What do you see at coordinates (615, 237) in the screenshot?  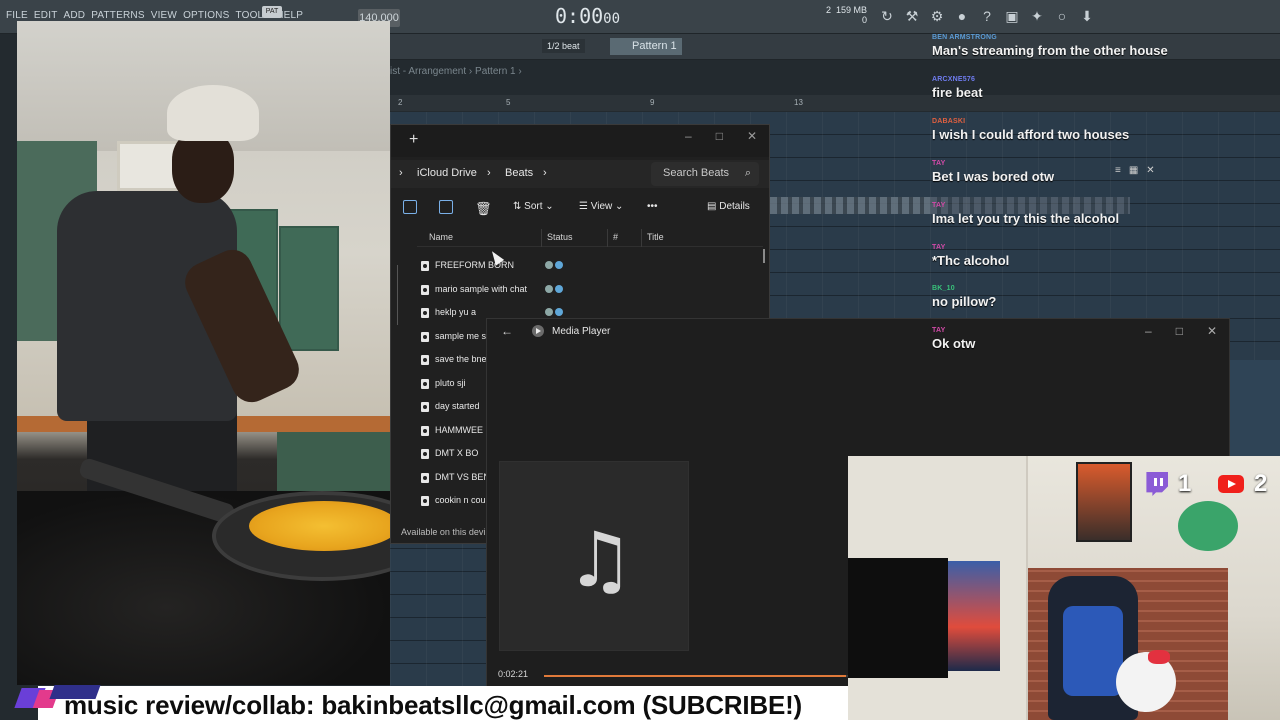 I see `column-number: #` at bounding box center [615, 237].